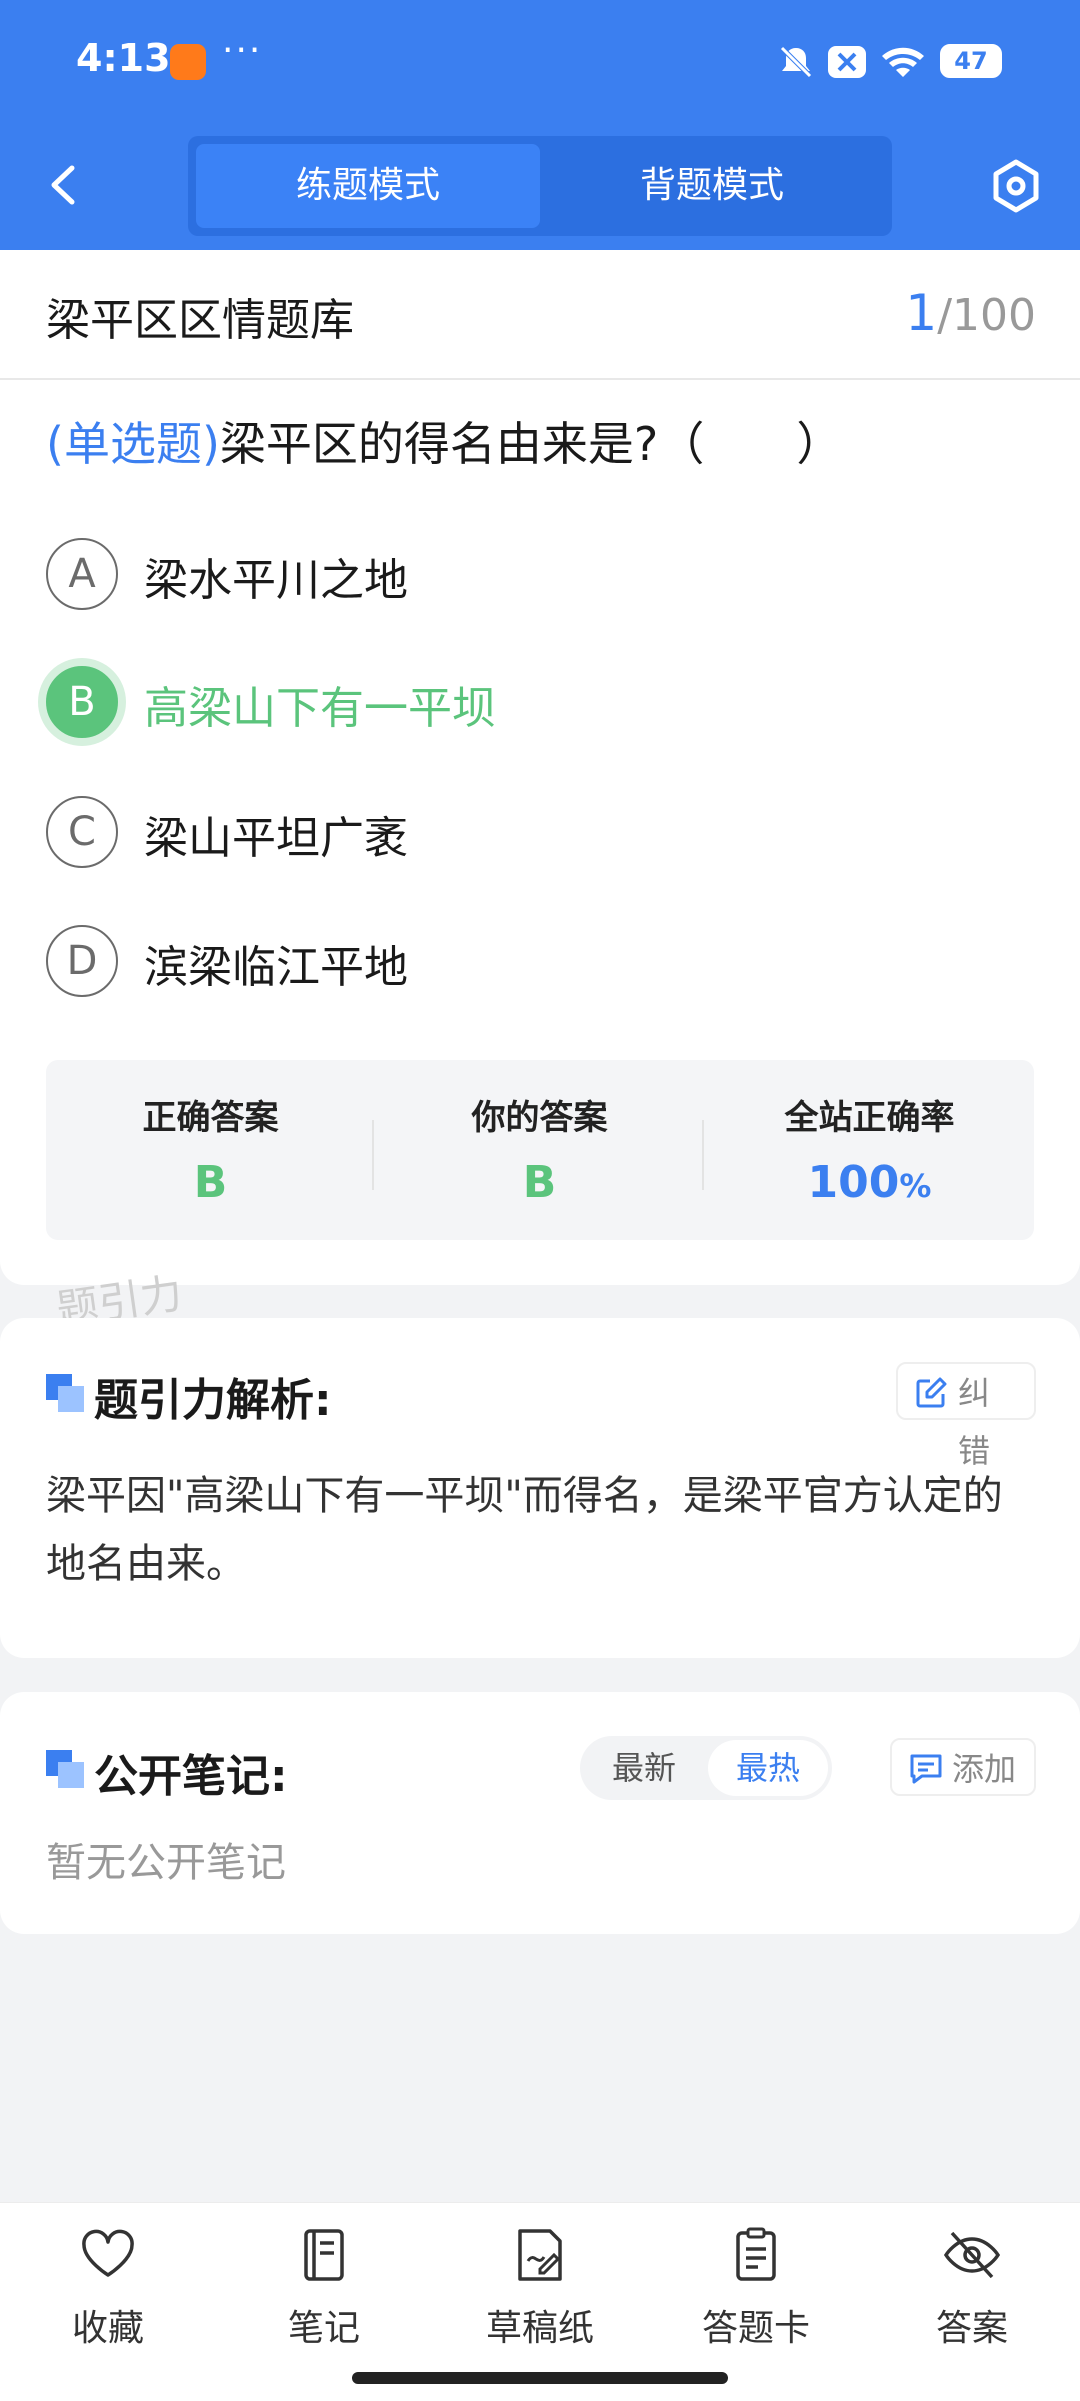 The image size is (1080, 2401). Describe the element at coordinates (1016, 186) in the screenshot. I see `settings-icon` at that location.